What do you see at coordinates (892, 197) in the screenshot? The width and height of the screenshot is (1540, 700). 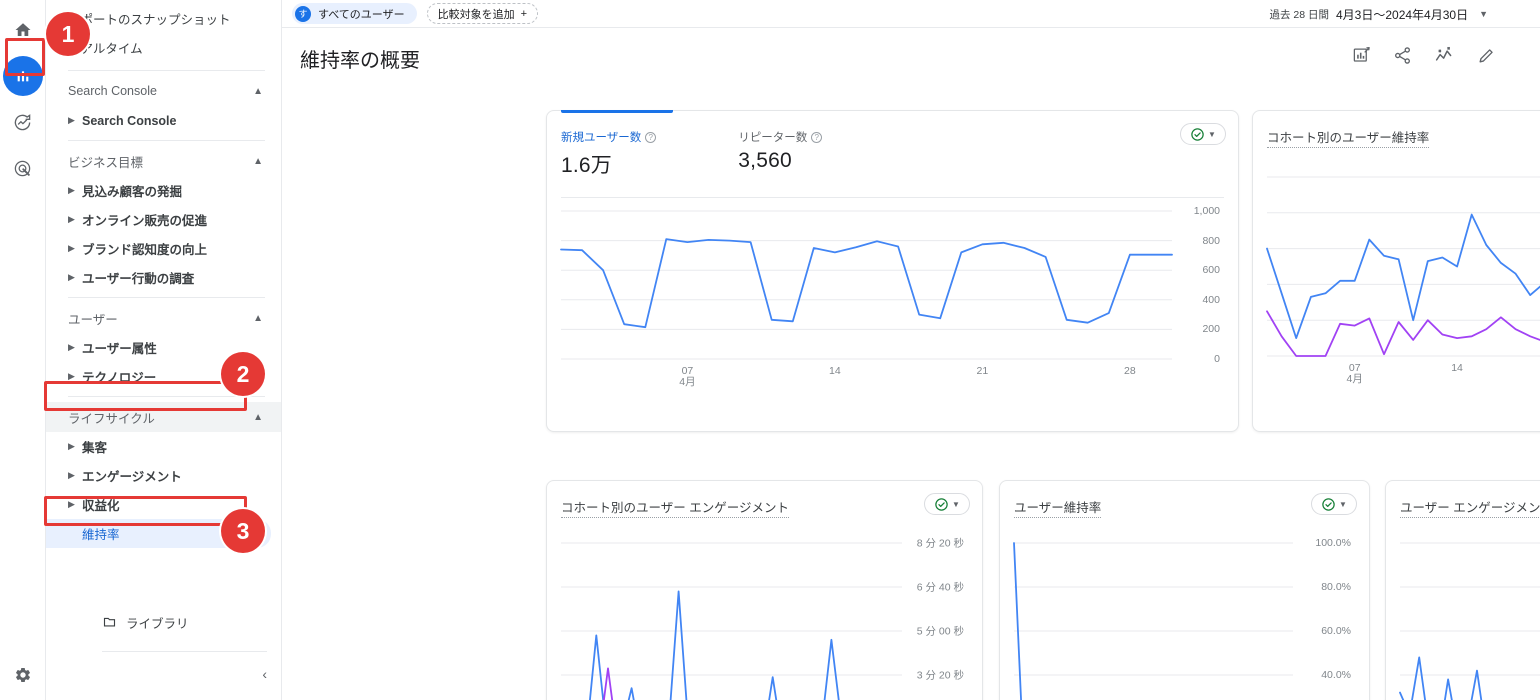 I see `card-divider` at bounding box center [892, 197].